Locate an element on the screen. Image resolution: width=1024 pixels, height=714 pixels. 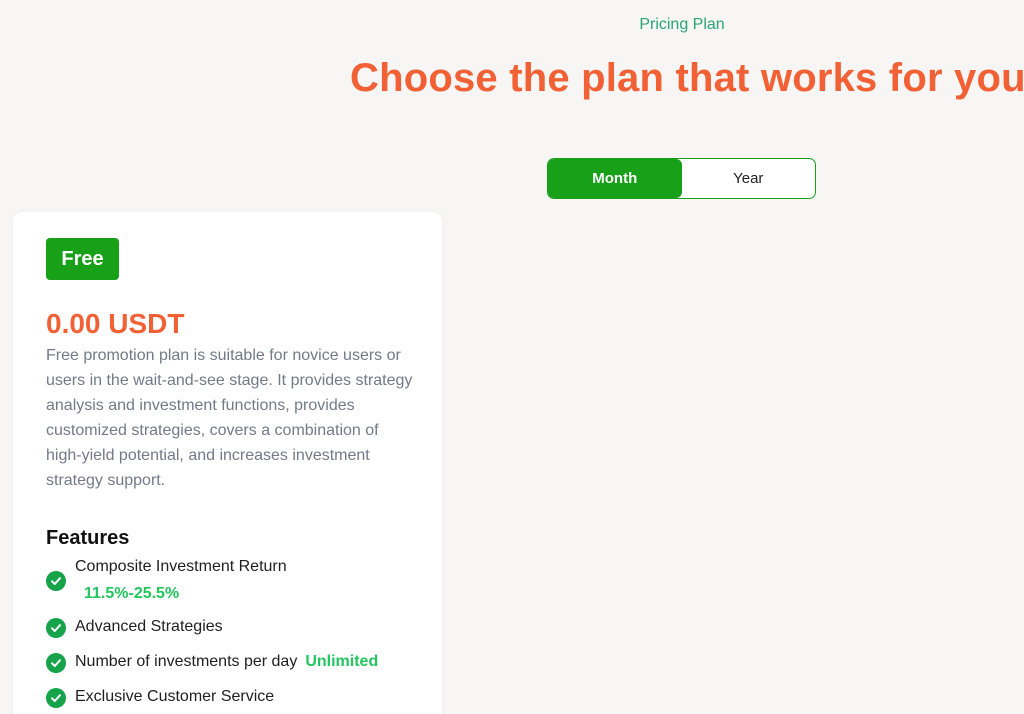
feature-item: Exclusive Customer Service is located at coordinates (160, 698).